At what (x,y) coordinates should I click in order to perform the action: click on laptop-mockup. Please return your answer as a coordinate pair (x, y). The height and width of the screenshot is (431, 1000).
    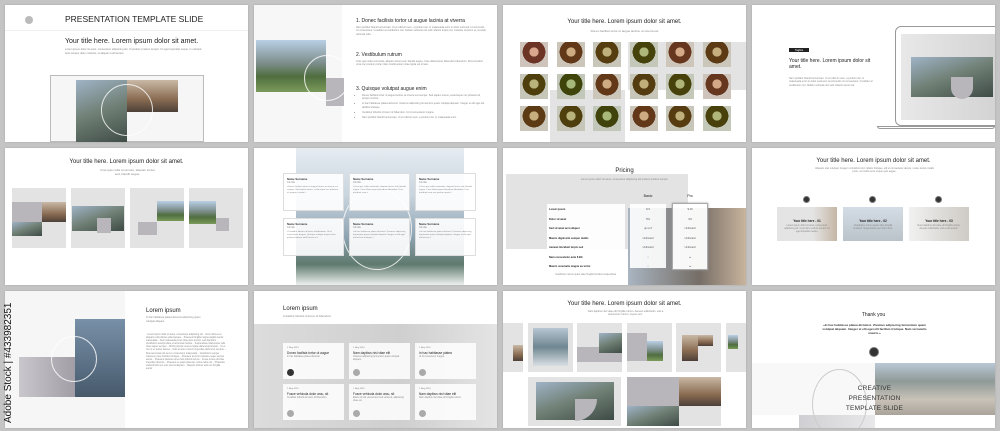
    Looking at the image, I should click on (945, 76).